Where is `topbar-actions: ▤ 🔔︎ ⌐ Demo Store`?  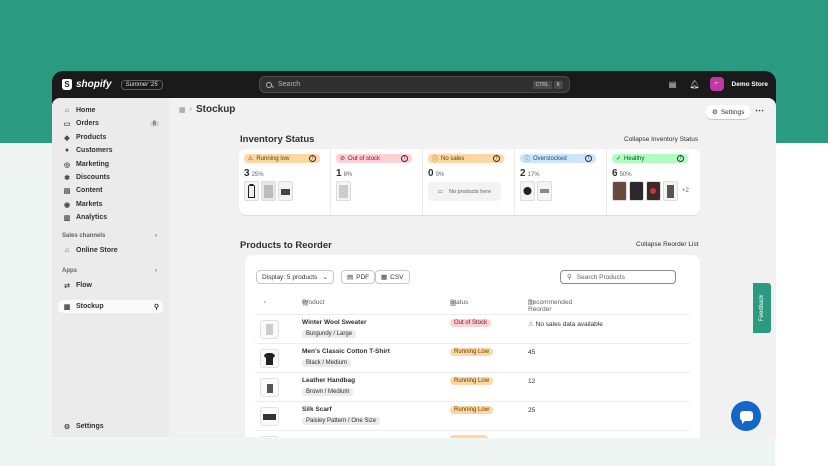 topbar-actions: ▤ 🔔︎ ⌐ Demo Store is located at coordinates (717, 84).